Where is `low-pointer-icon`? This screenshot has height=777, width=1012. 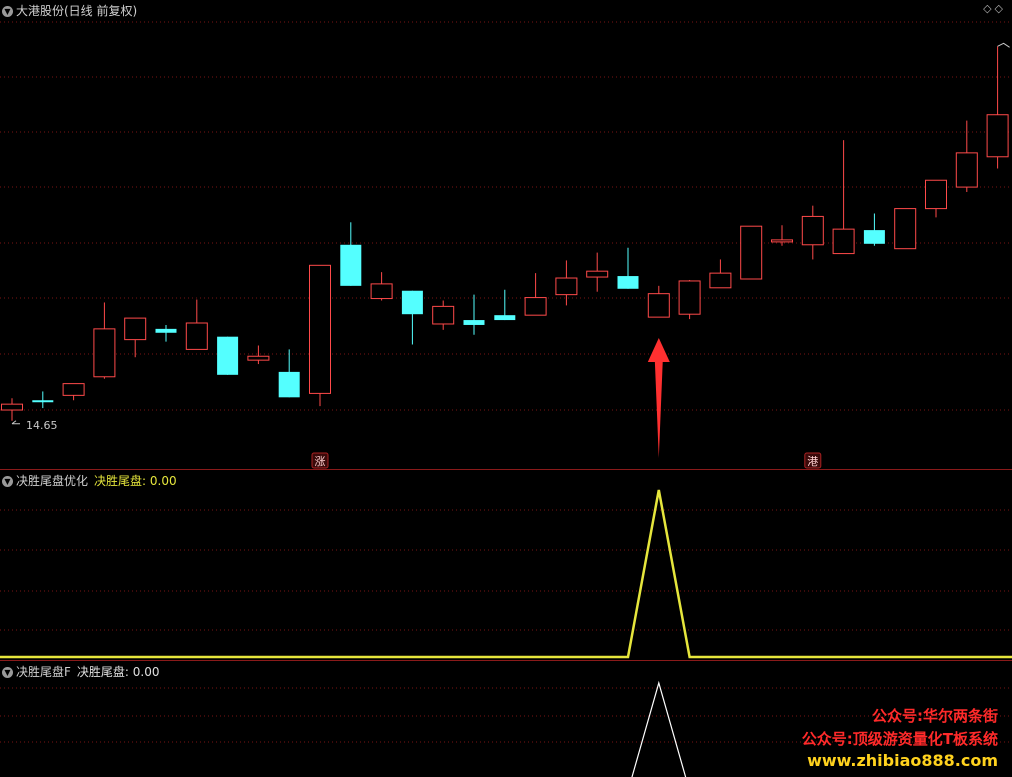 low-pointer-icon is located at coordinates (16, 422).